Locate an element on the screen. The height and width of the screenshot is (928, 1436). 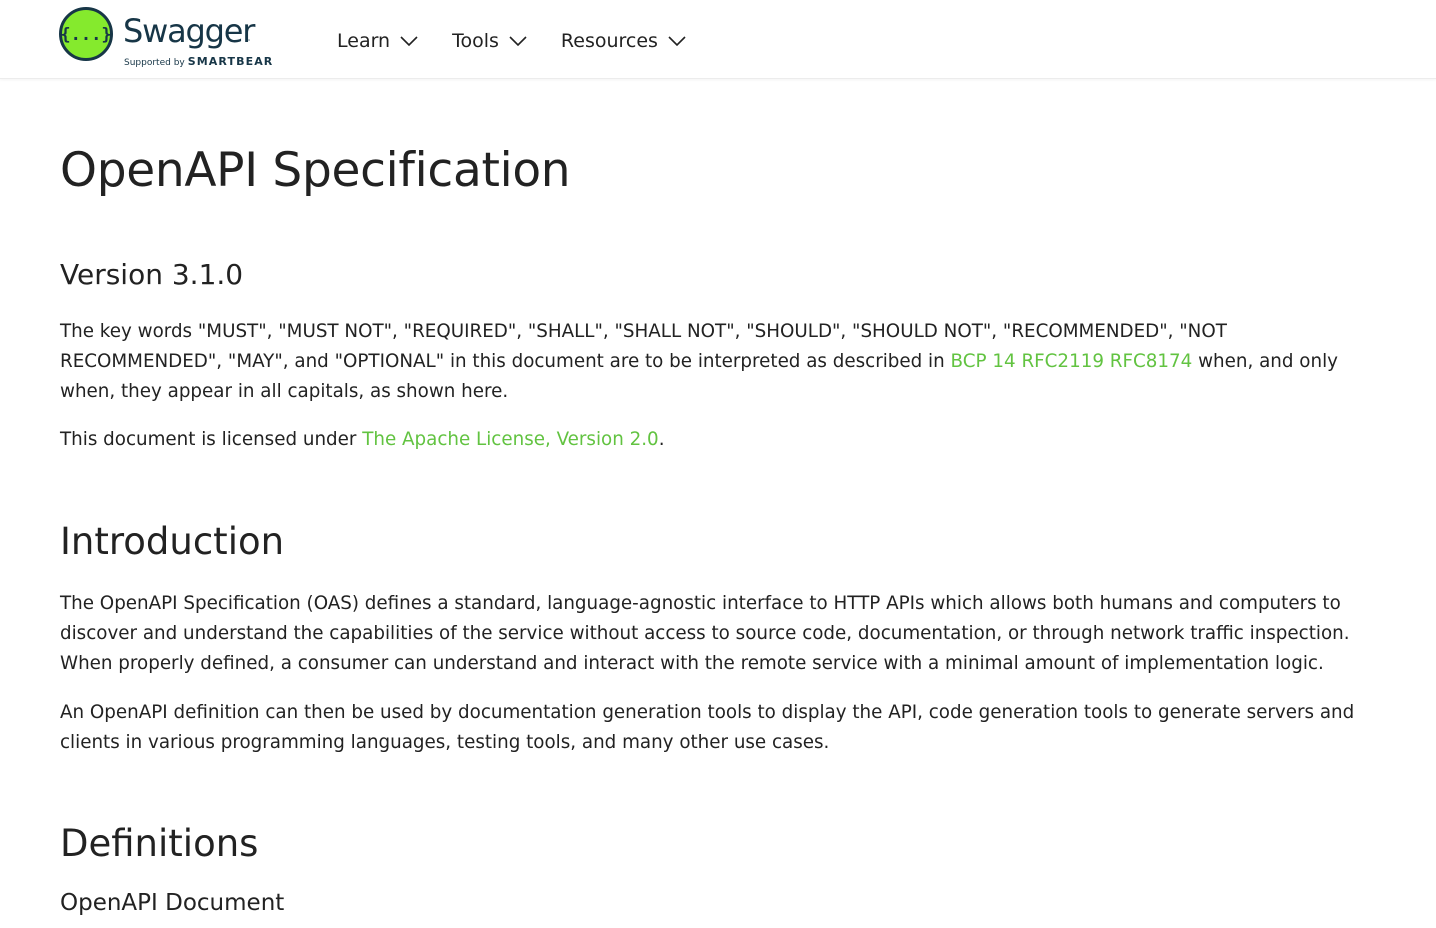
introduction-heading: Introduction is located at coordinates (172, 541).